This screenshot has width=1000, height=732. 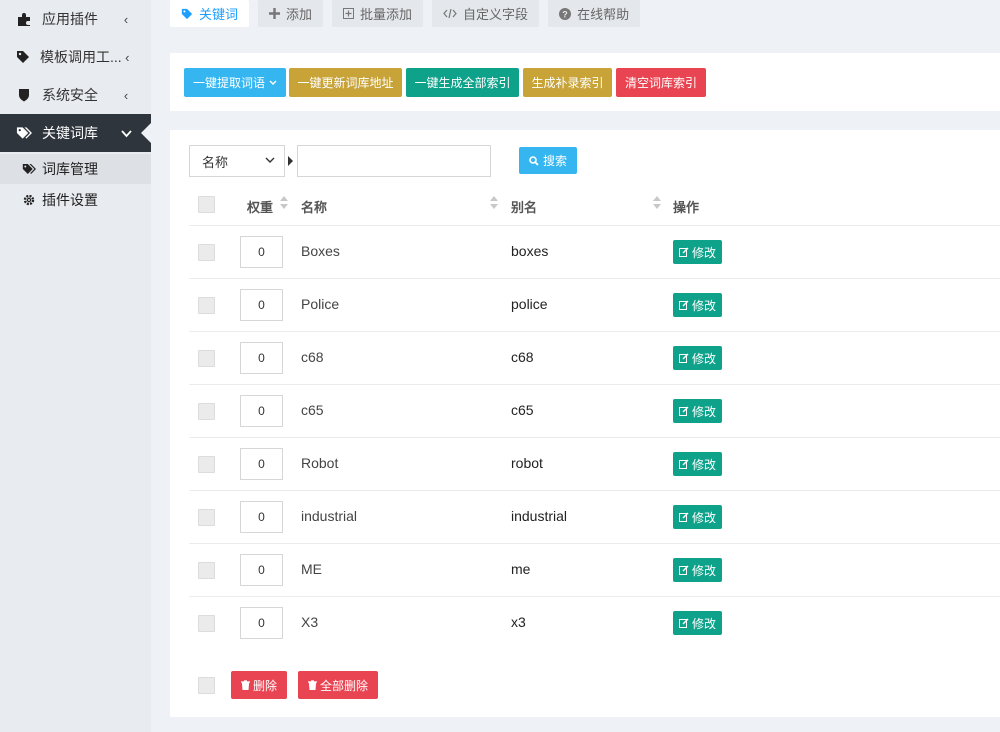 I want to click on tab-keywords: 关键词, so click(x=210, y=13).